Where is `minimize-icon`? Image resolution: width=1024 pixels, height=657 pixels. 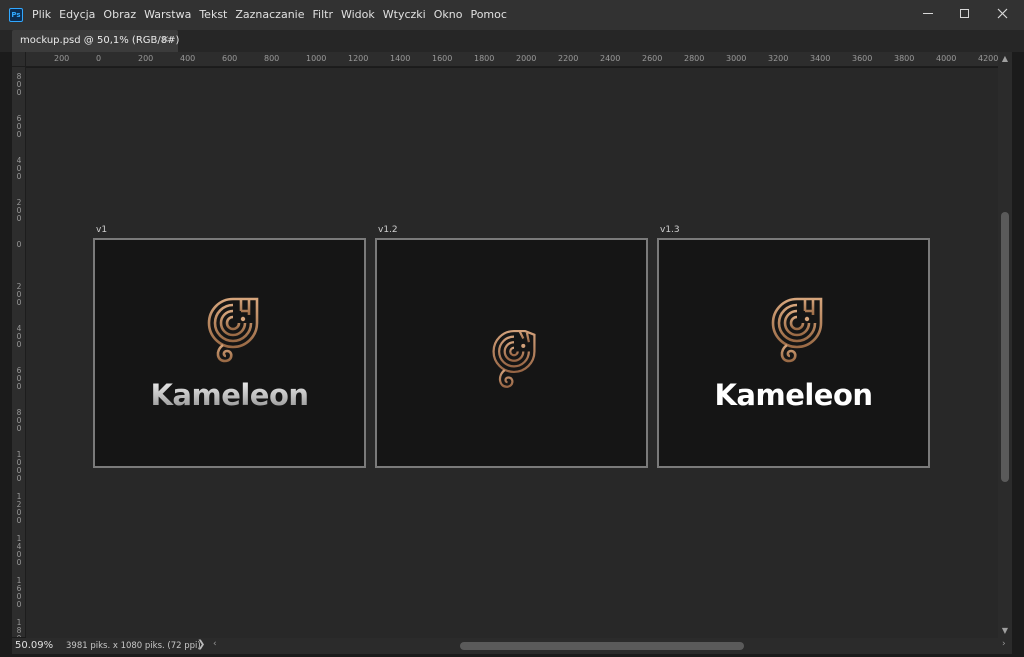 minimize-icon is located at coordinates (928, 13).